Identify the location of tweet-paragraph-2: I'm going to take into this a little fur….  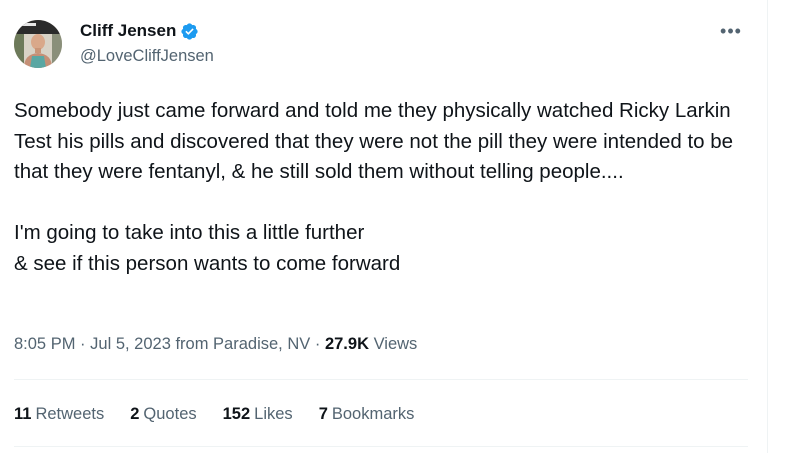
(207, 248).